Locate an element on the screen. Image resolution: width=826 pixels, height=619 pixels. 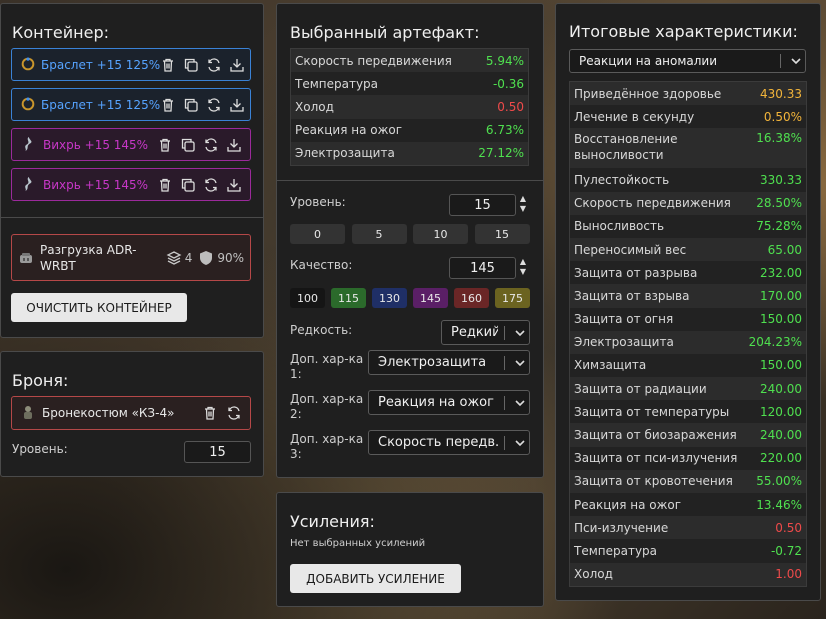
stat-name: Защита от взрыва is located at coordinates (632, 295).